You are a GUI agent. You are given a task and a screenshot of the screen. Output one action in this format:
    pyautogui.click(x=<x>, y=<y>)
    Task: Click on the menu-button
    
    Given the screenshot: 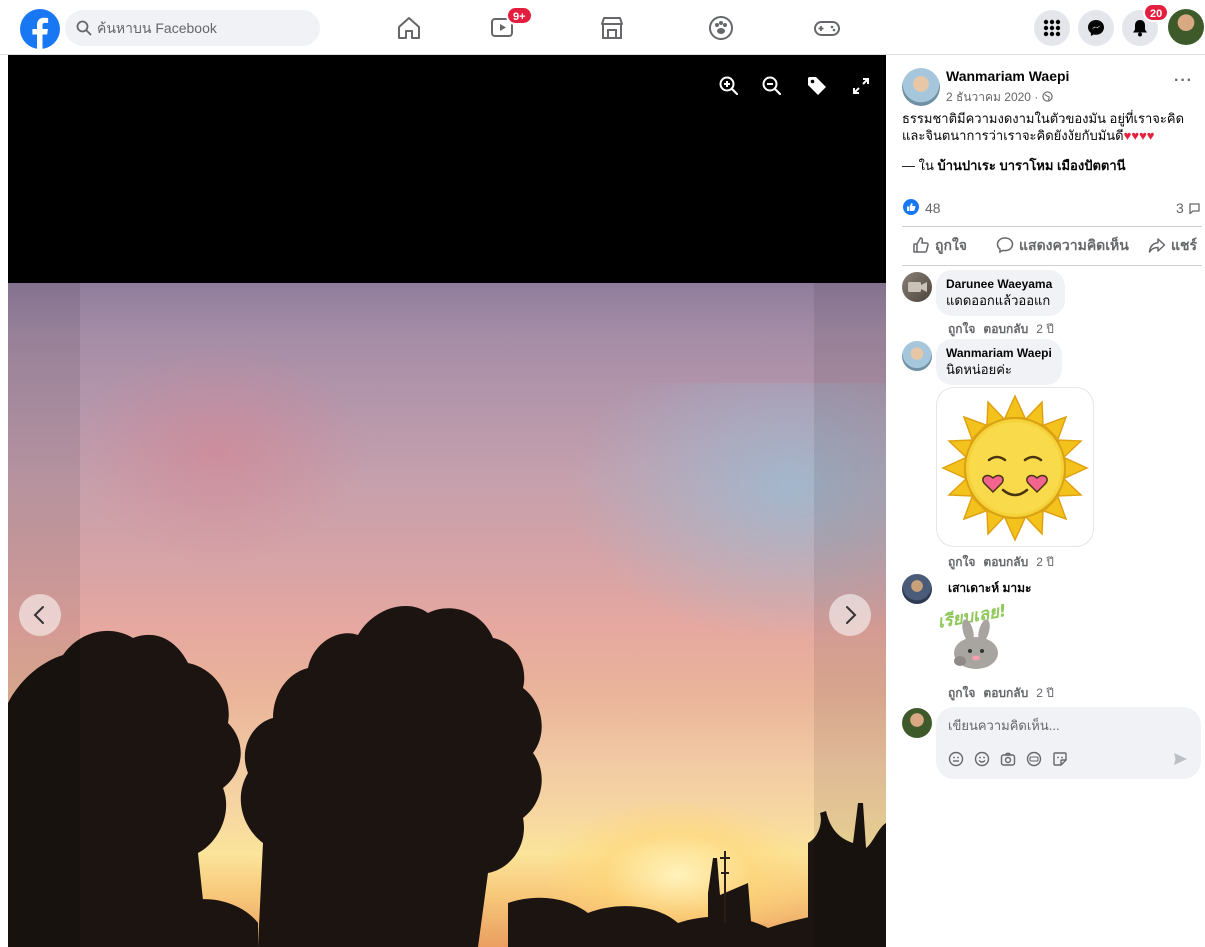 What is the action you would take?
    pyautogui.click(x=1052, y=28)
    